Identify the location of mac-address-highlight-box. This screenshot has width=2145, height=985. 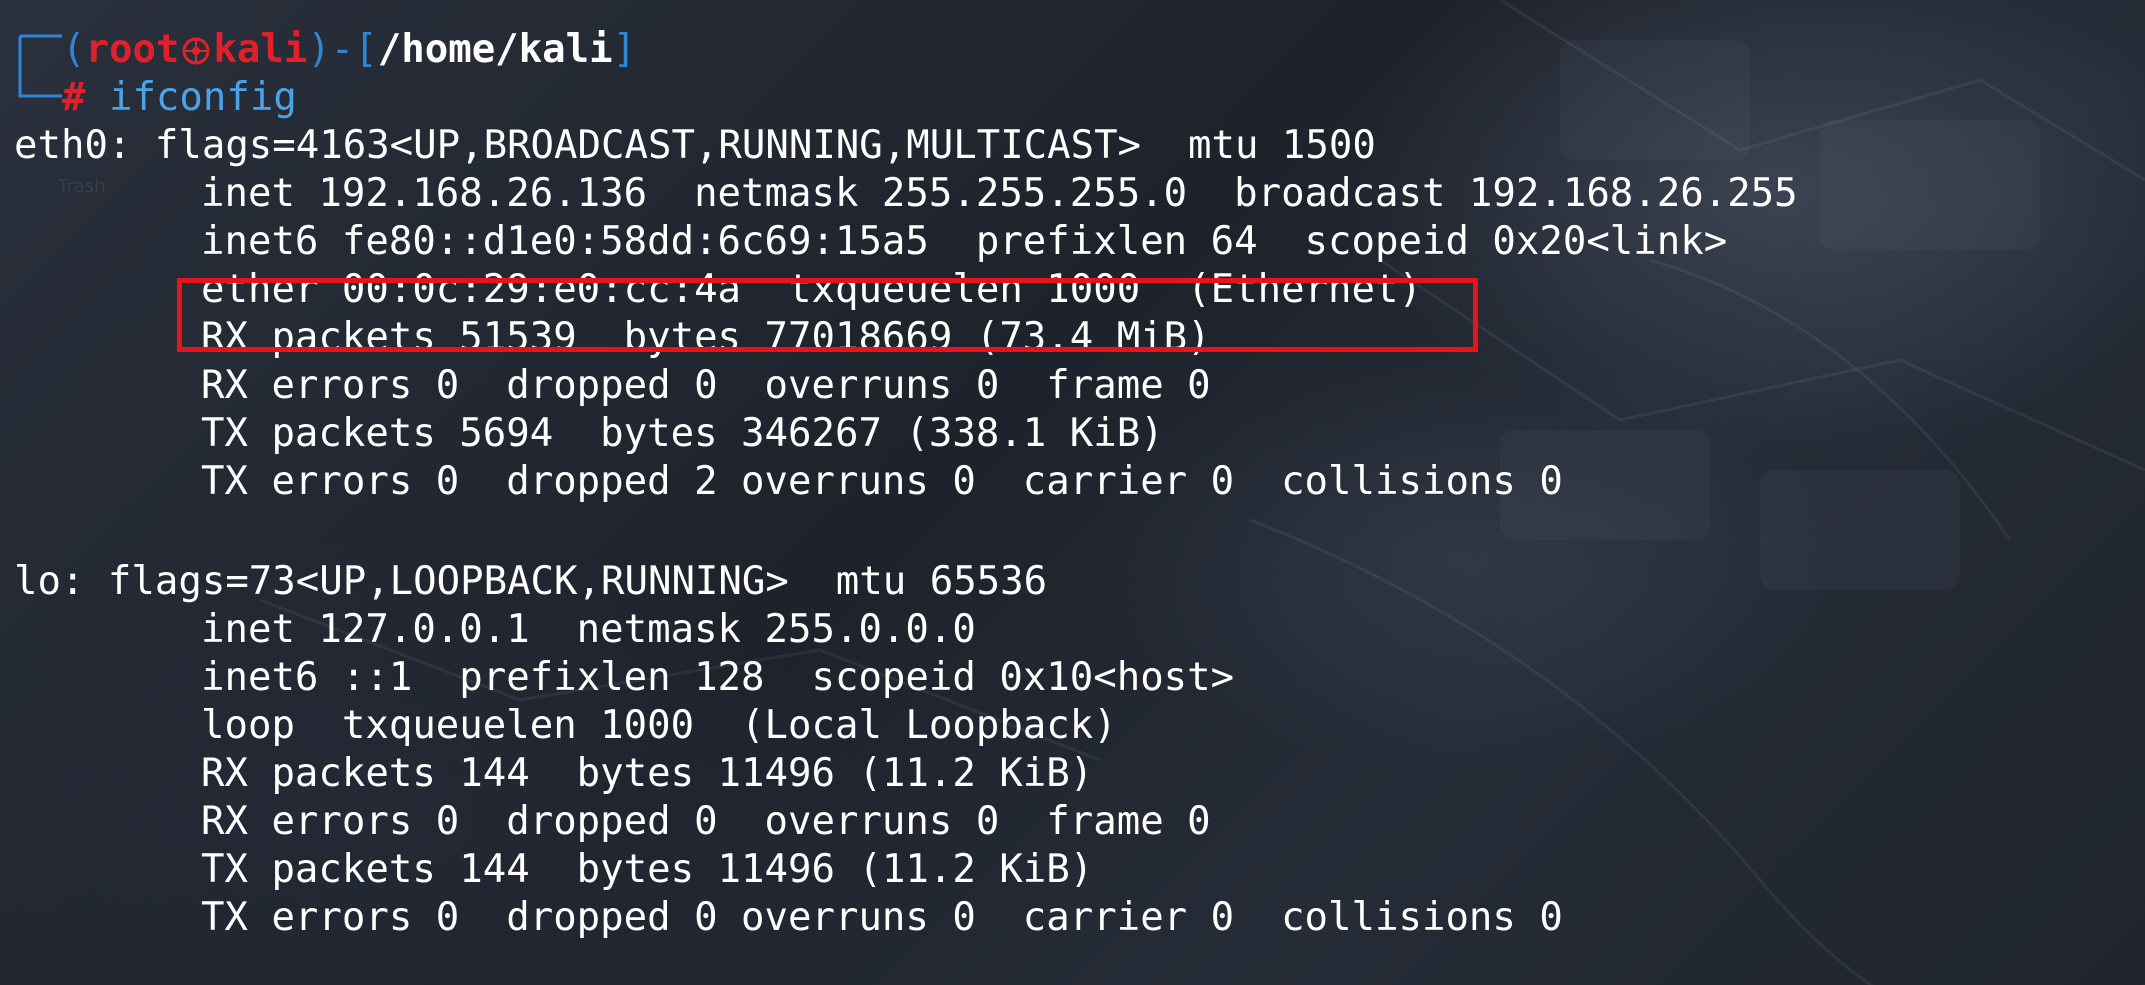
(827, 315).